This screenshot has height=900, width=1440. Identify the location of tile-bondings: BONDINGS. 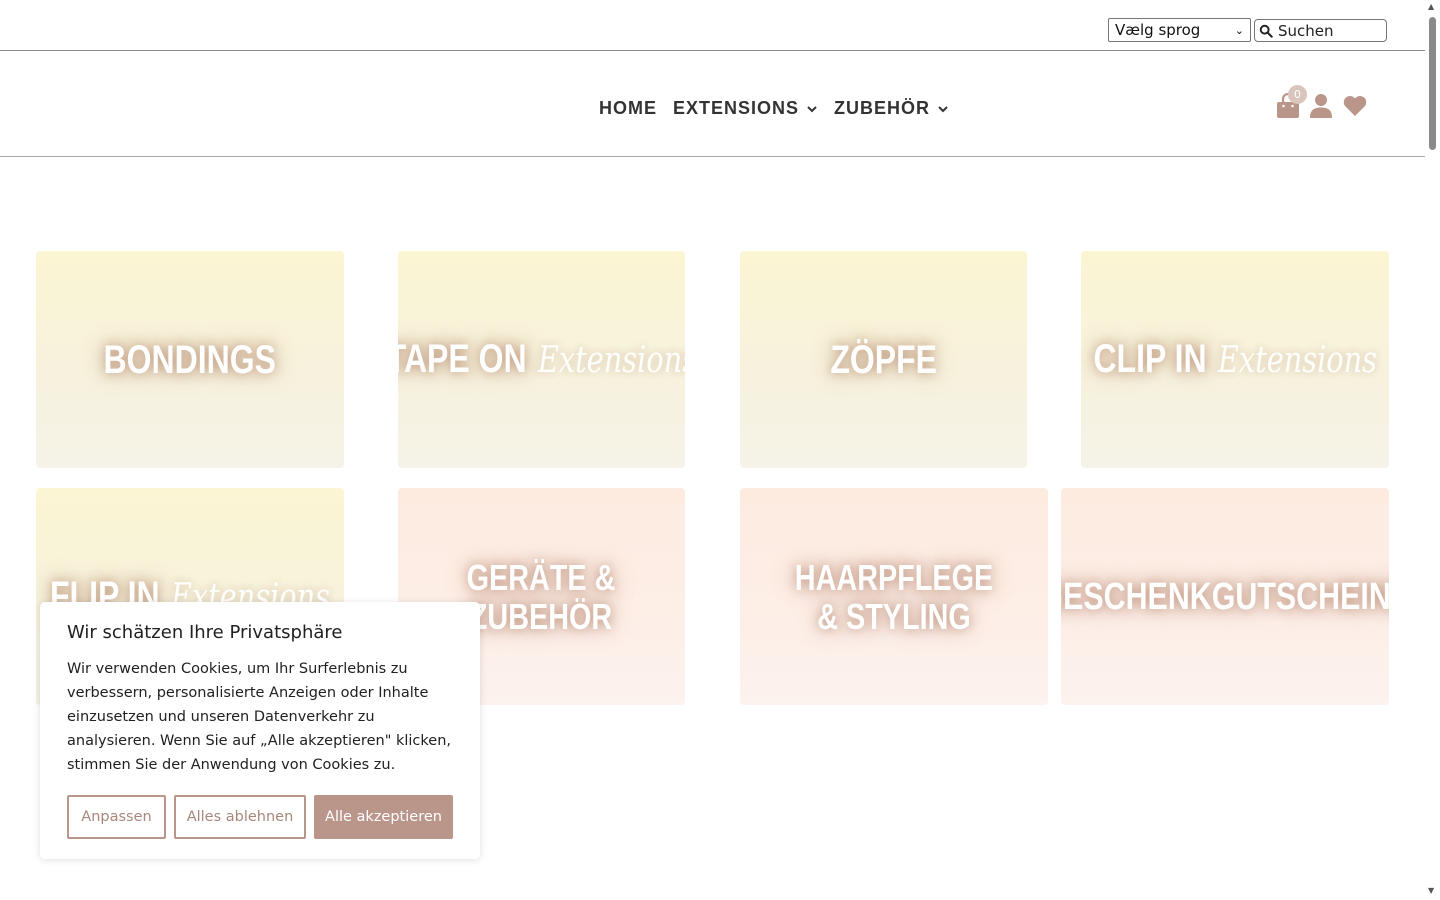
(190, 359).